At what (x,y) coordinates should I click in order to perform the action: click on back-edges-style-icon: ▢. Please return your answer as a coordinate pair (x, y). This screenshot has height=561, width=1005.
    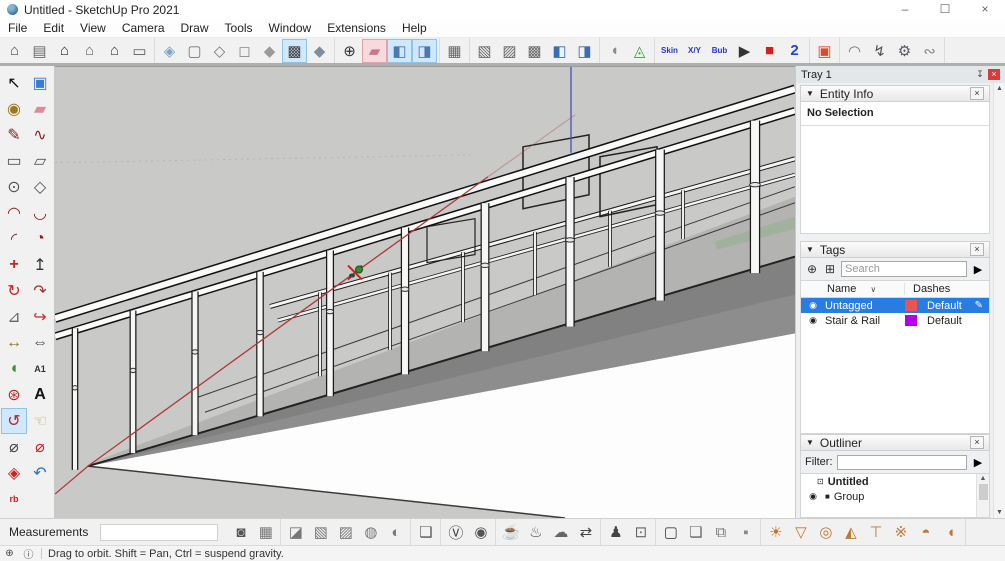
    Looking at the image, I should click on (194, 51).